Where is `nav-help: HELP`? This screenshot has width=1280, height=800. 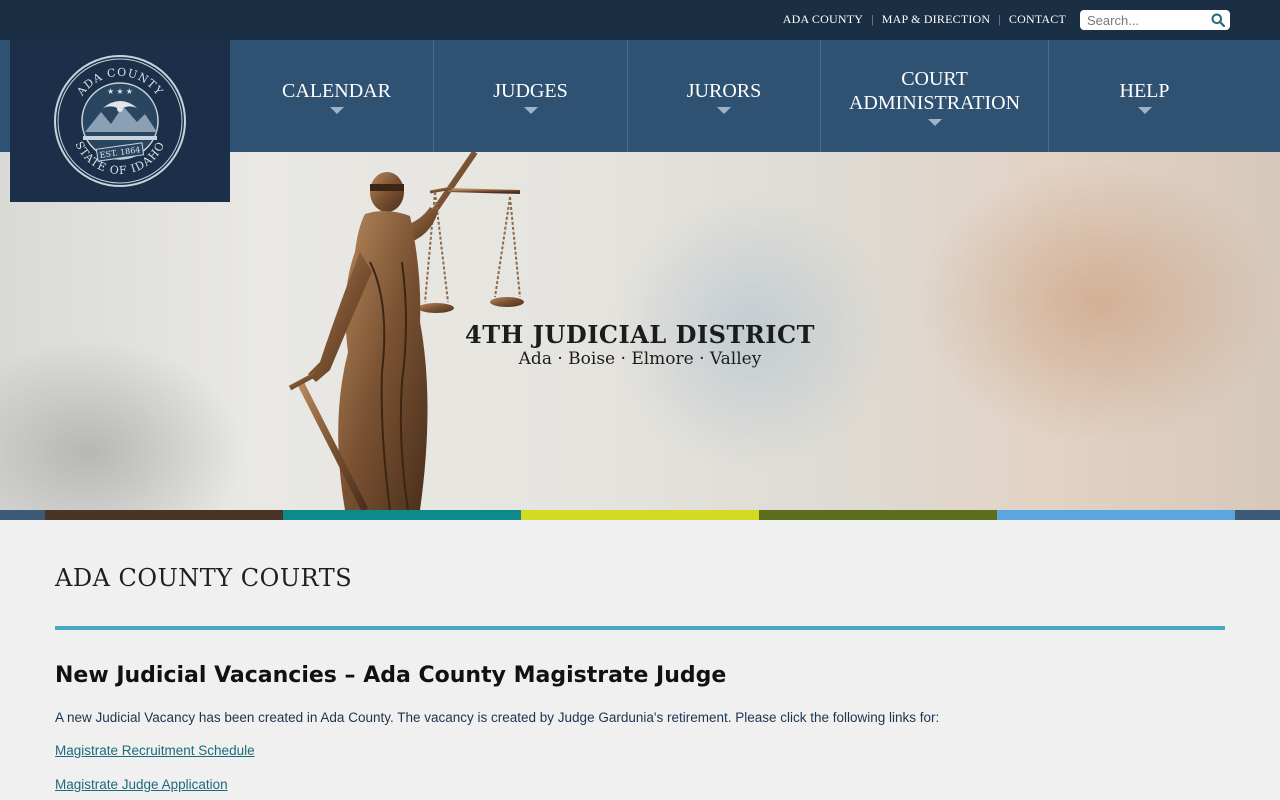
nav-help: HELP is located at coordinates (1144, 96).